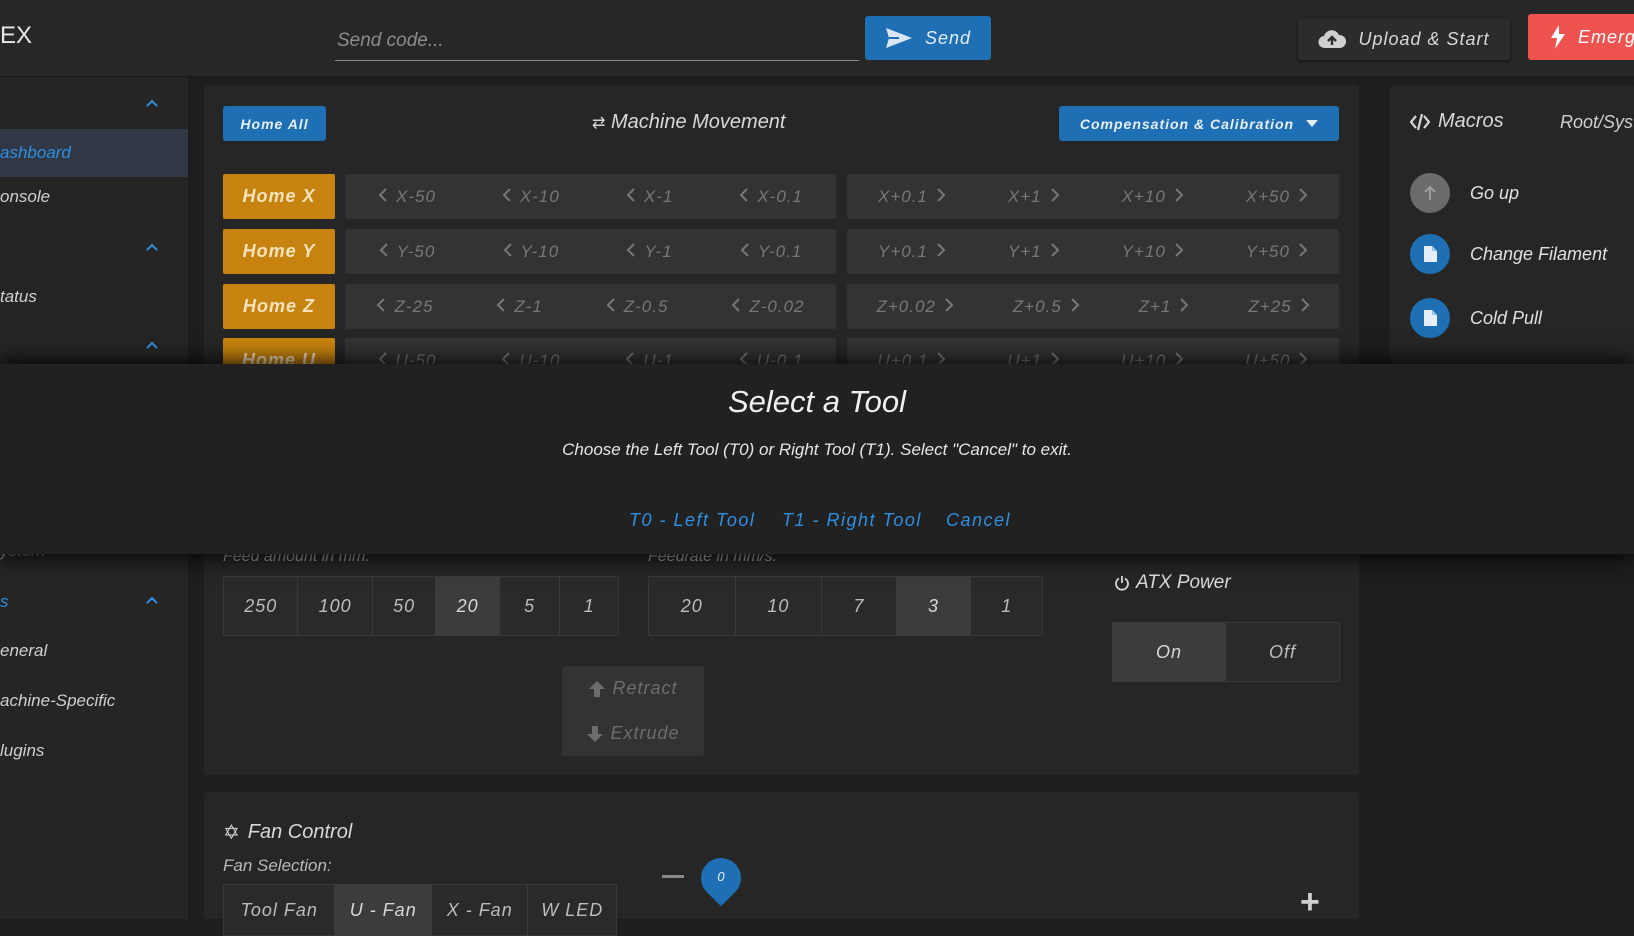 The width and height of the screenshot is (1634, 936). I want to click on jog-positive-button: X+10, so click(1153, 197).